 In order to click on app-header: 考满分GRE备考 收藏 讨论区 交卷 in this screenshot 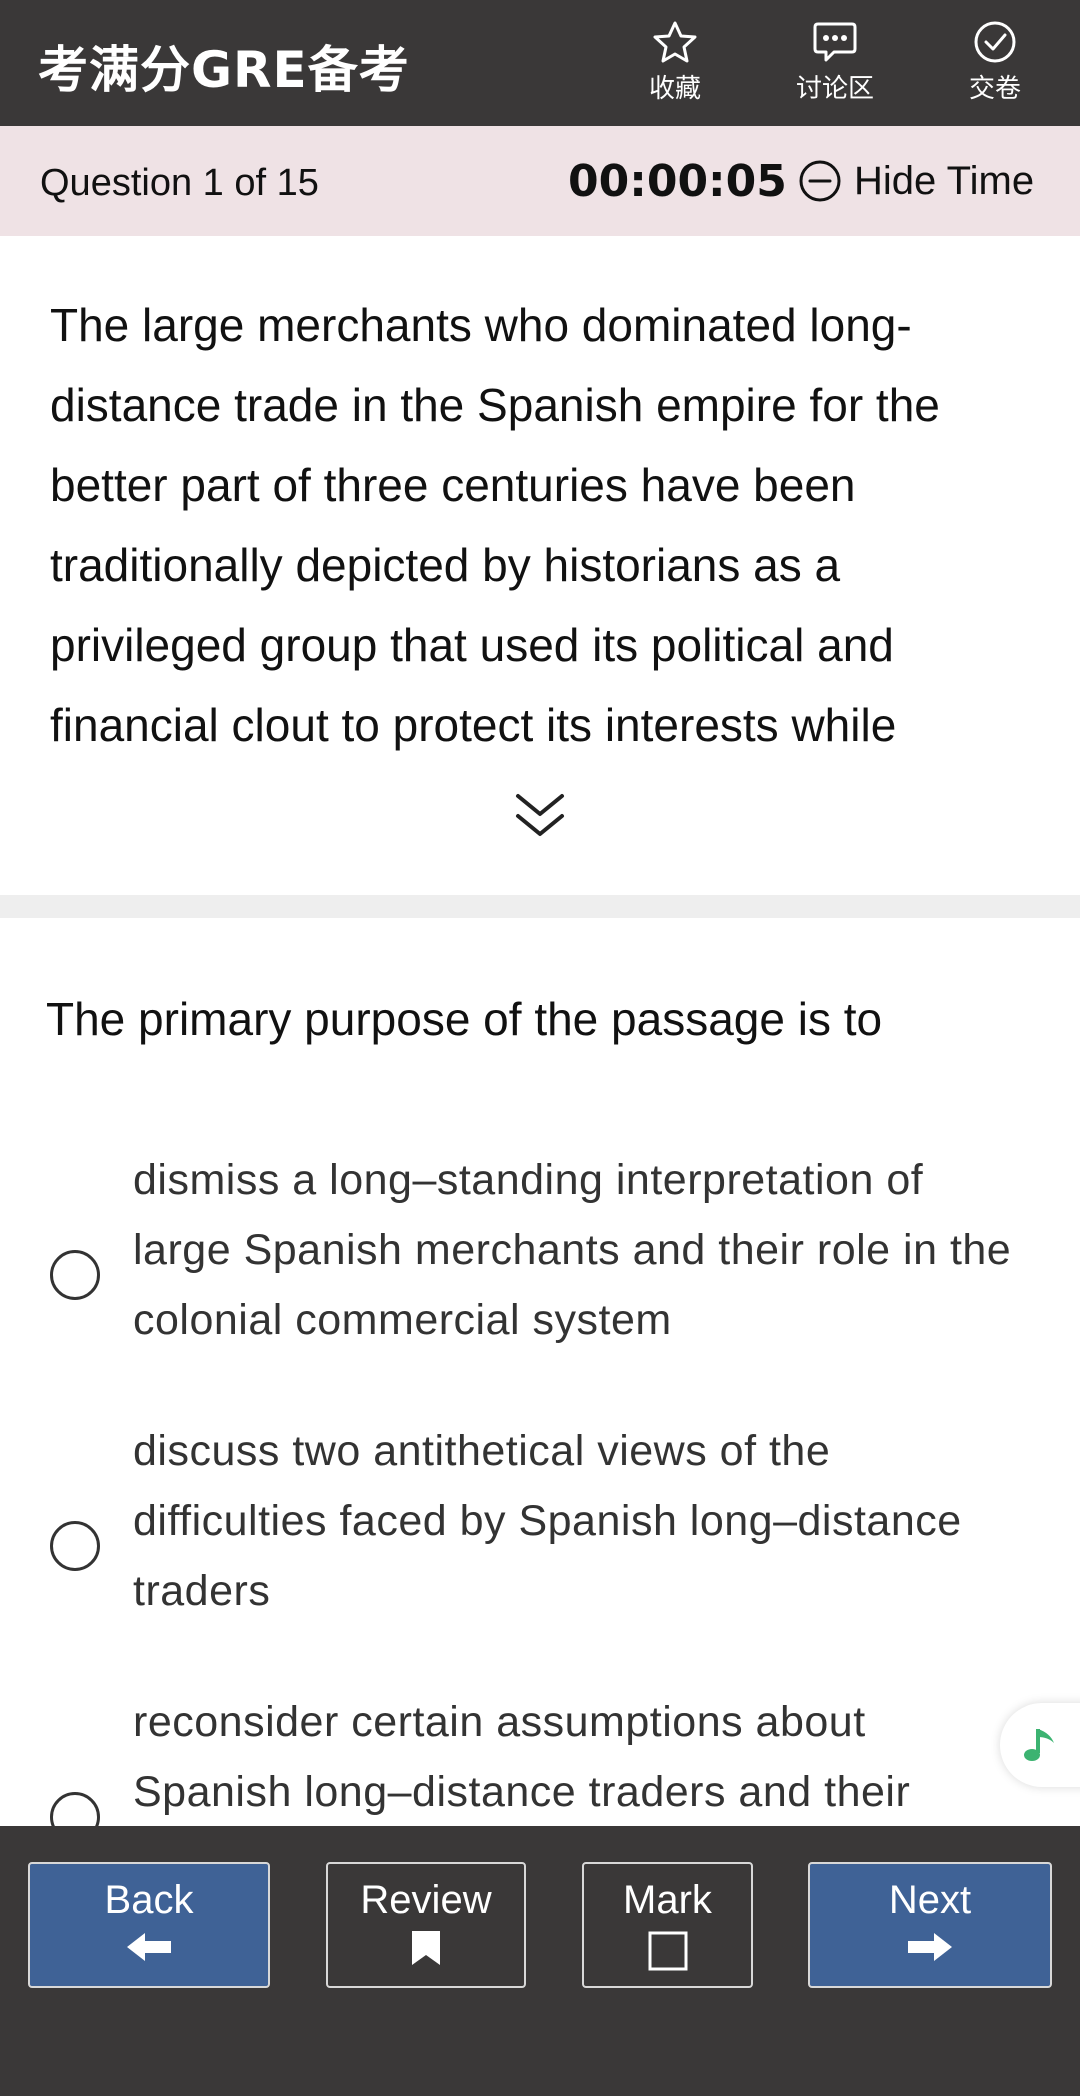, I will do `click(540, 63)`.